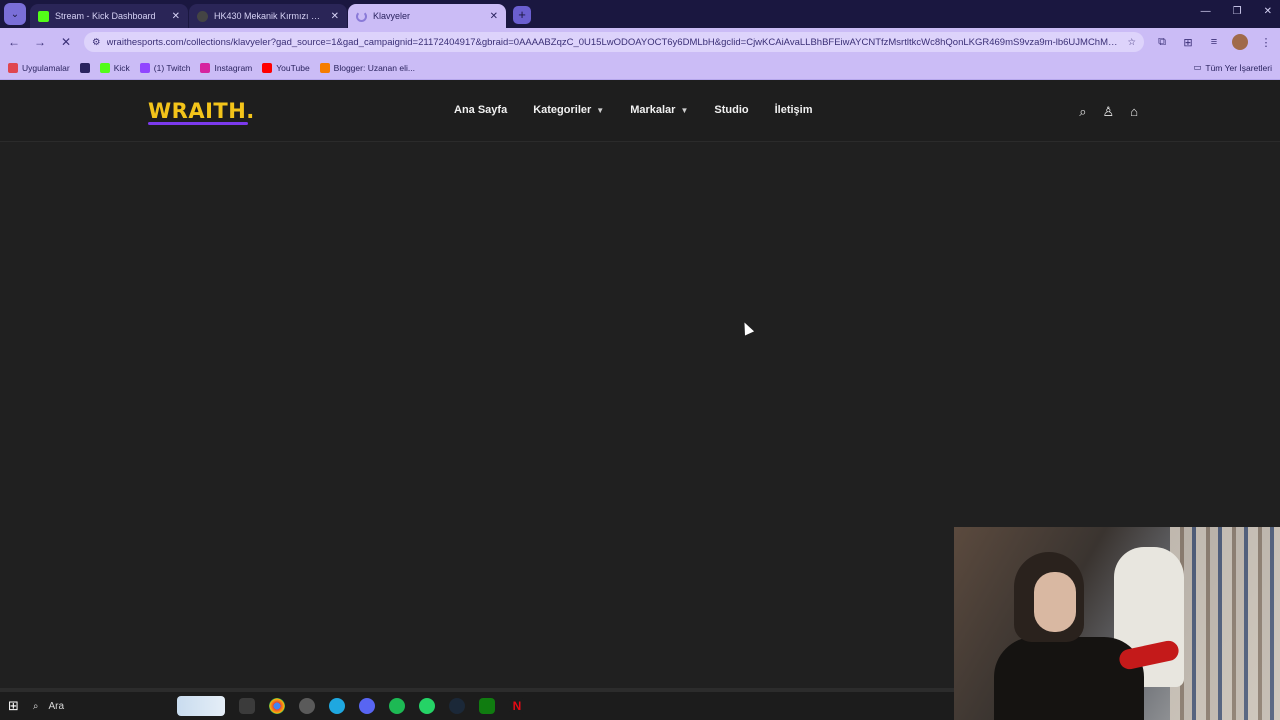 This screenshot has width=1280, height=720. Describe the element at coordinates (1134, 112) in the screenshot. I see `cart-icon: ⌂` at that location.